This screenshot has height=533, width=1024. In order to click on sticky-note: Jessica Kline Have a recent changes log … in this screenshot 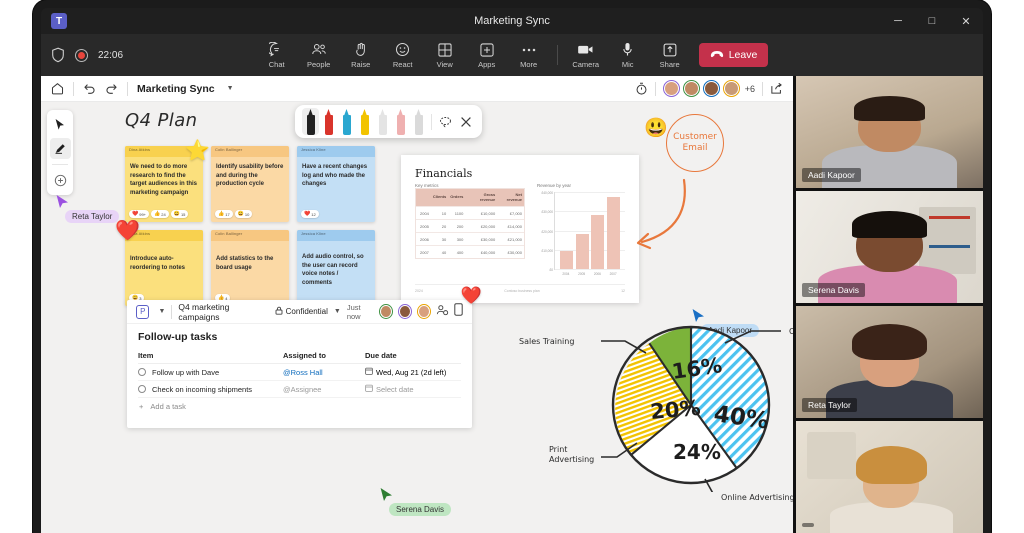, I will do `click(336, 184)`.